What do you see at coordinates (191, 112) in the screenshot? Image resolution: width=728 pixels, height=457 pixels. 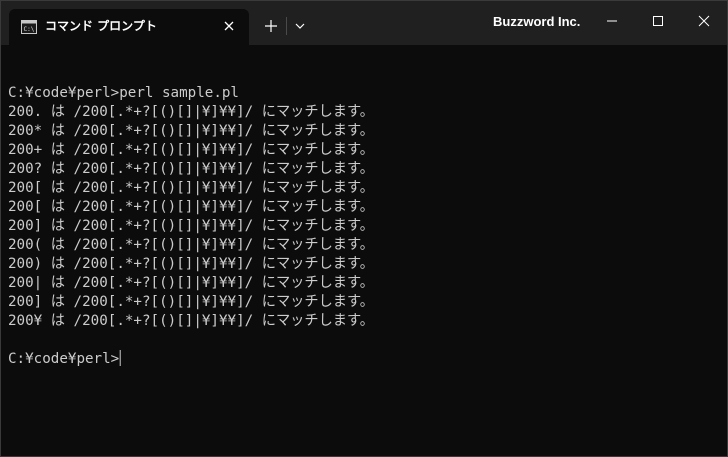 I see `output-line: 200. は /200[.*+?[()[]|¥]¥¥]/ にマッチします。` at bounding box center [191, 112].